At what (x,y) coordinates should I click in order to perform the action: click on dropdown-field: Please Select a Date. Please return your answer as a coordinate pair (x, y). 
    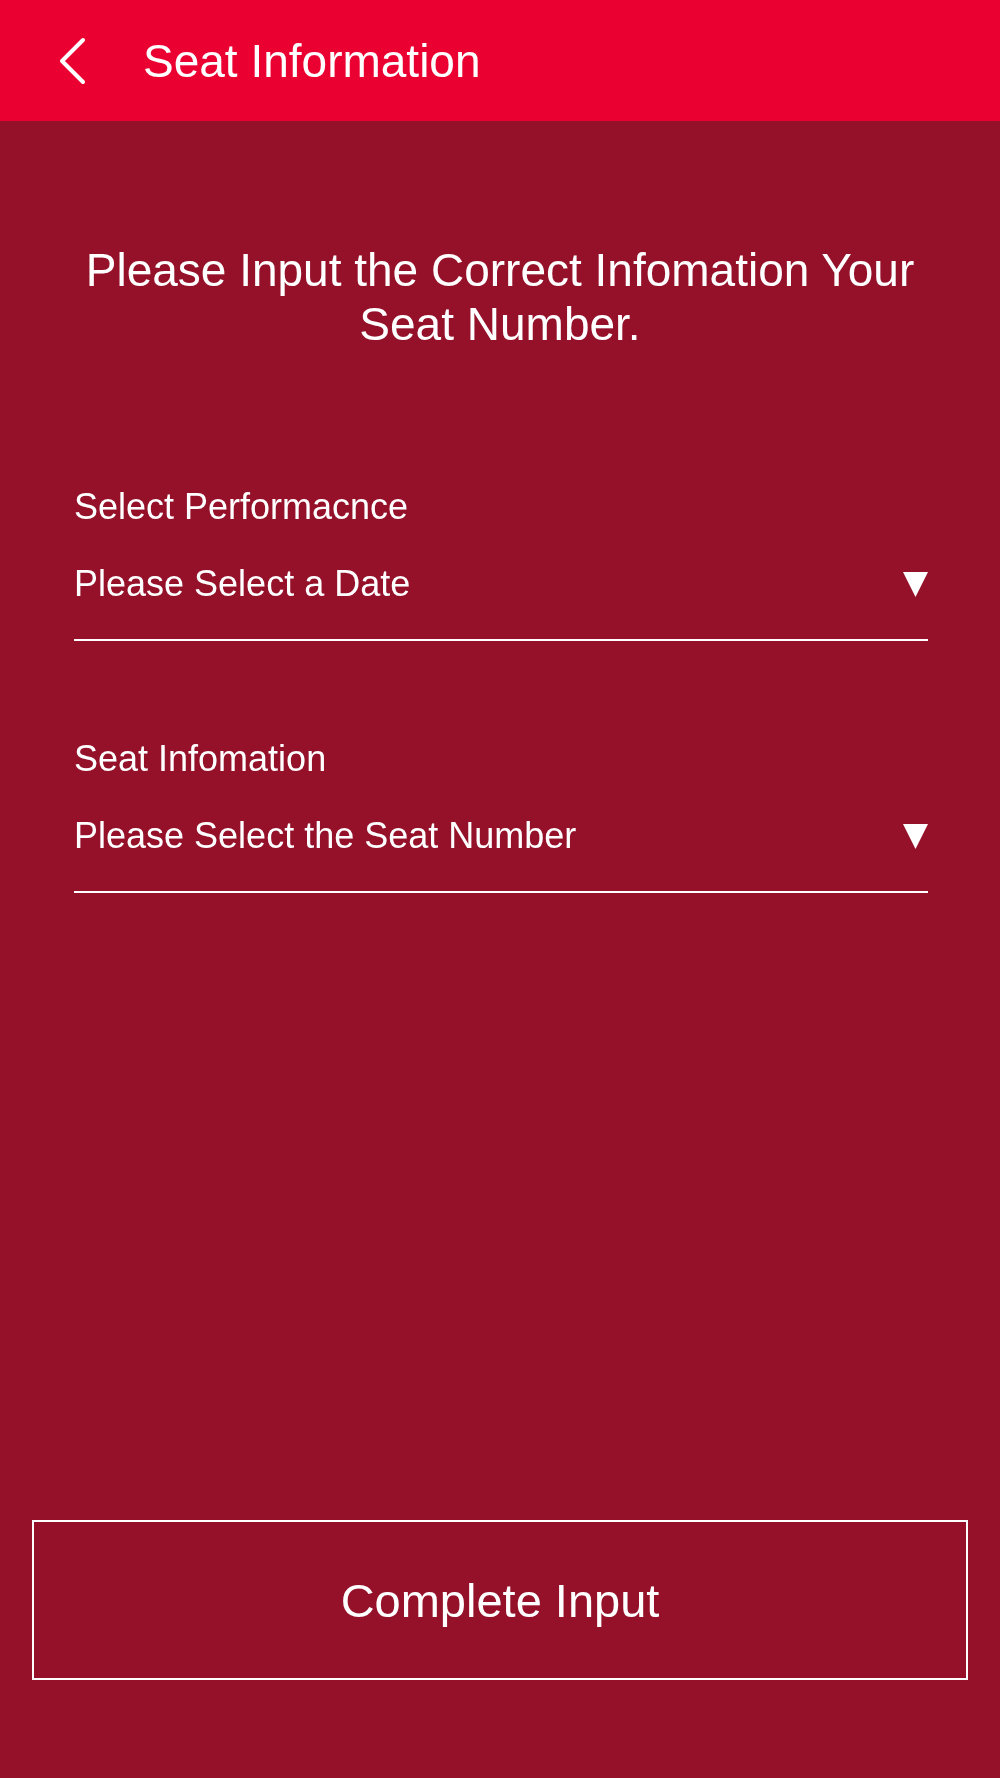
    Looking at the image, I should click on (501, 601).